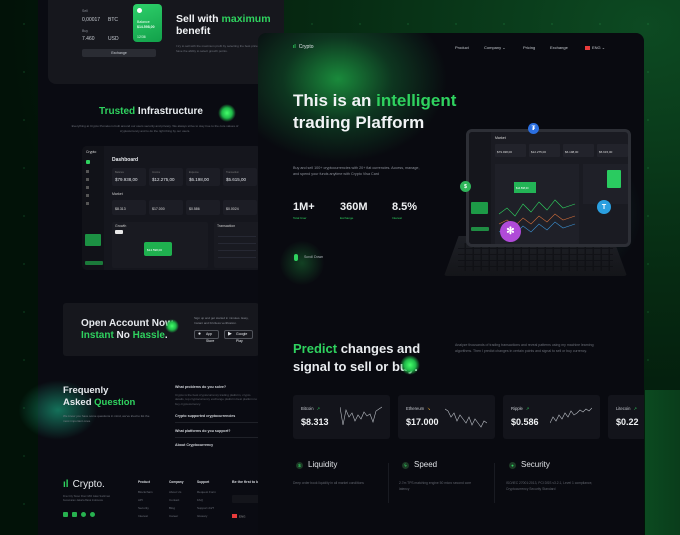 This screenshot has height=535, width=680. What do you see at coordinates (92, 514) in the screenshot?
I see `other-social-icon` at bounding box center [92, 514].